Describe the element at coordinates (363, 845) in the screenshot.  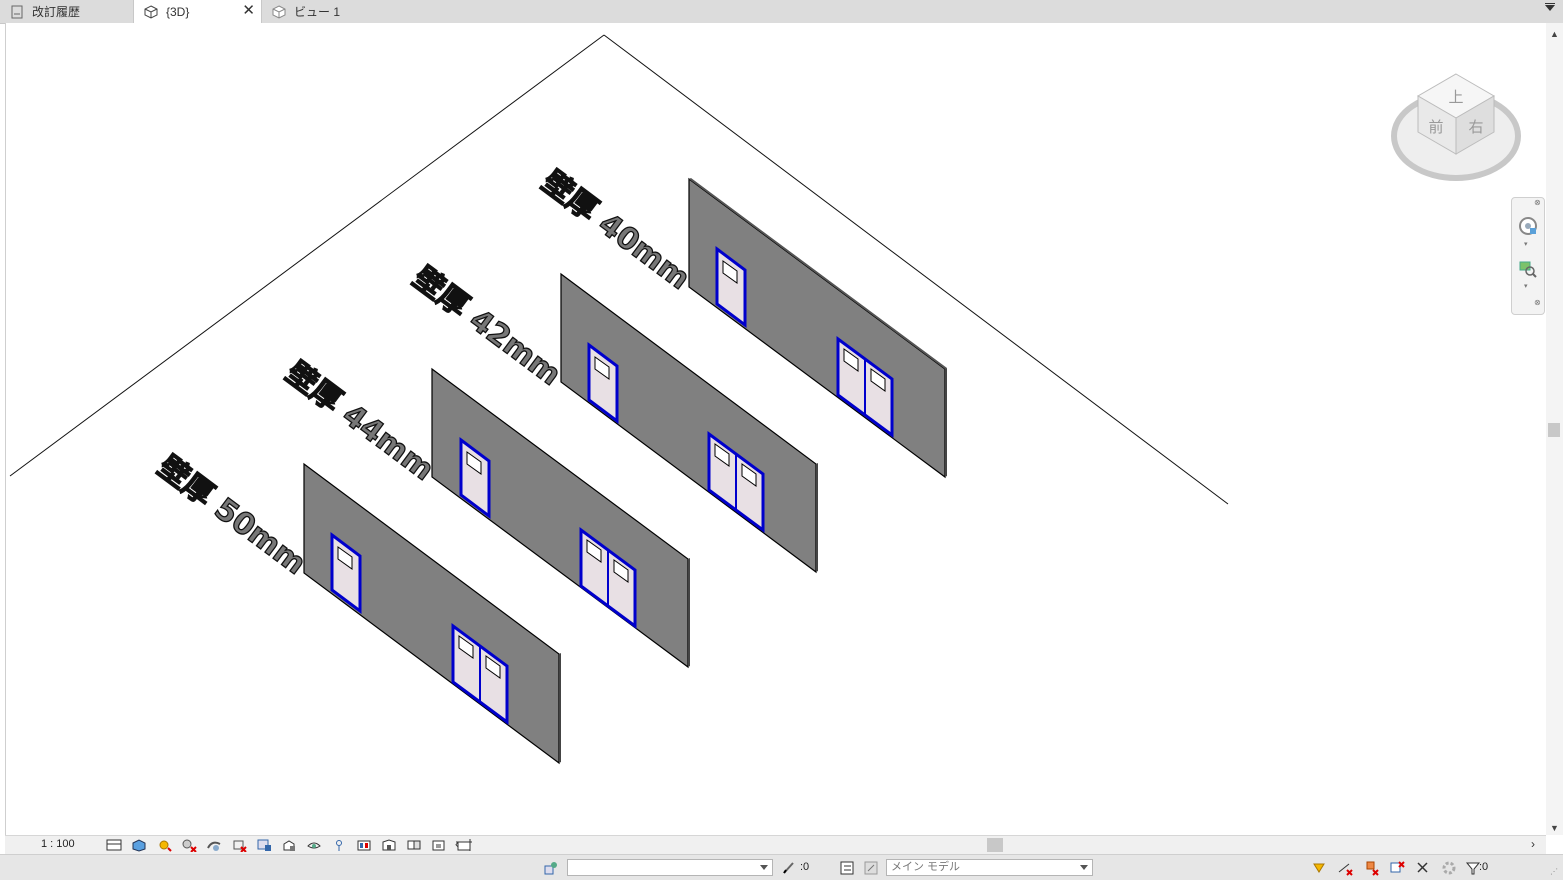
I see `analytical-model-icon` at that location.